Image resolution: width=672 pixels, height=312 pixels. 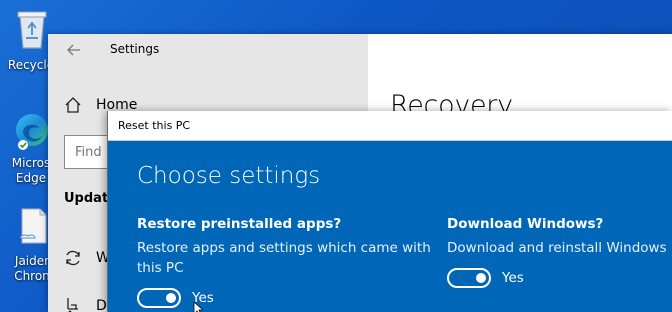 I want to click on document-icon, so click(x=33, y=226).